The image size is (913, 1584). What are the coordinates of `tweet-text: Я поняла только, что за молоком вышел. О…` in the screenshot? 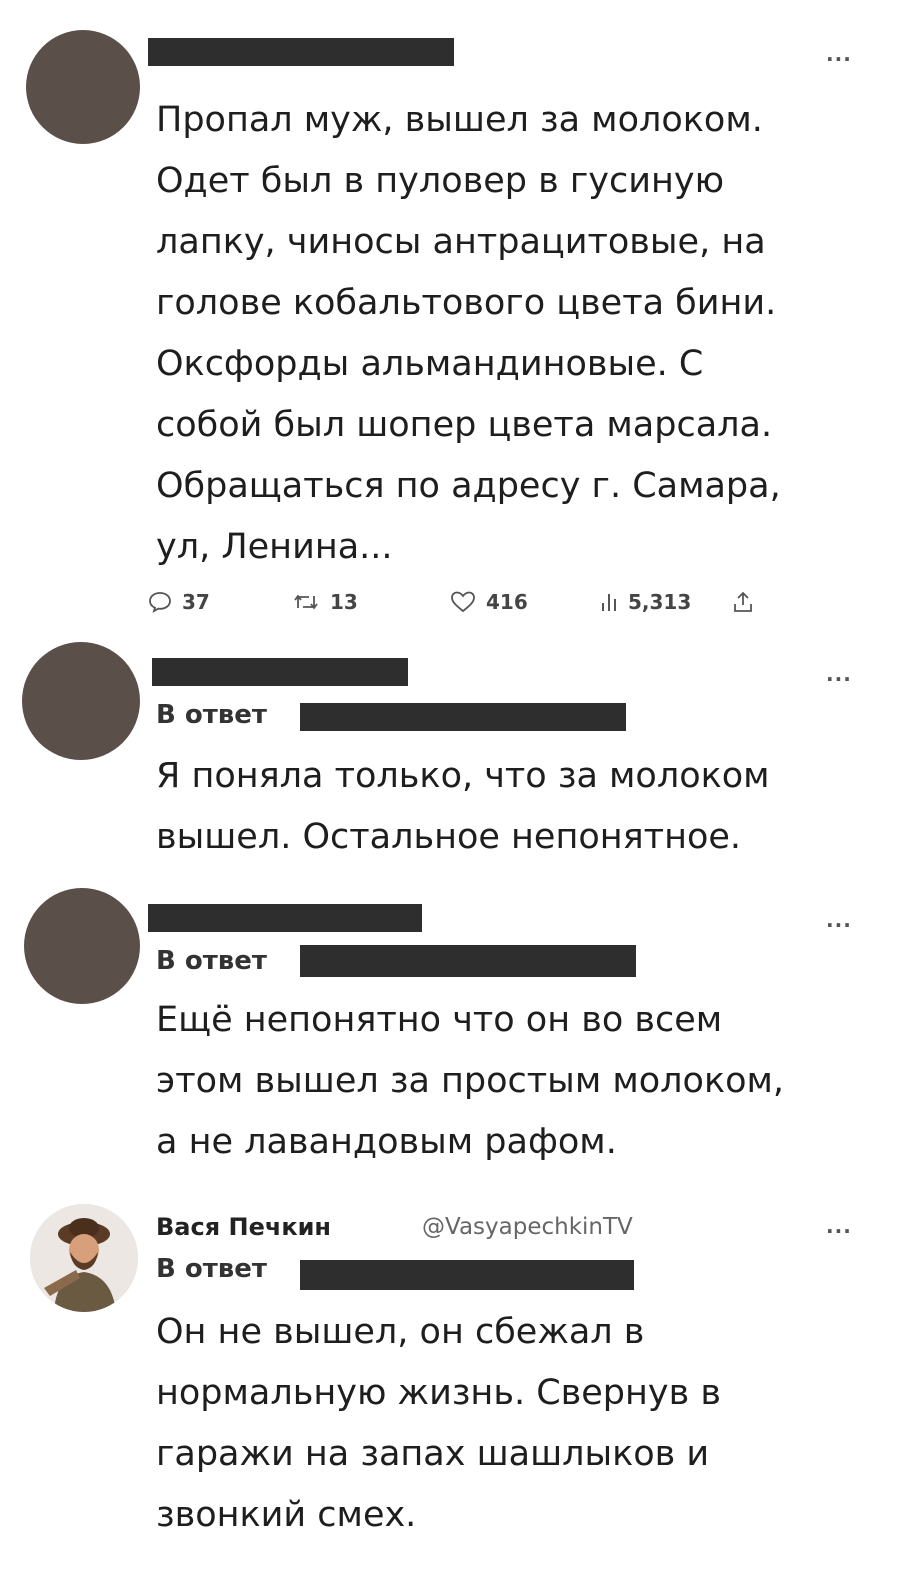 It's located at (463, 806).